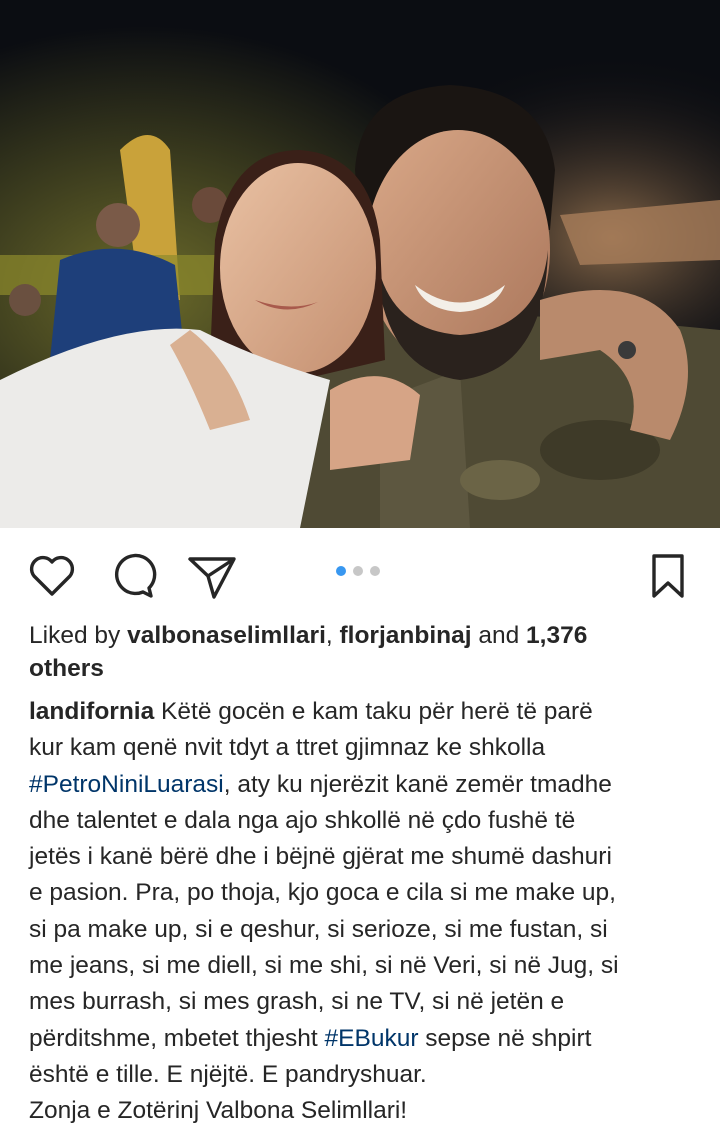 Image resolution: width=720 pixels, height=1137 pixels. Describe the element at coordinates (78, 635) in the screenshot. I see `likes-prefix: Liked by` at that location.